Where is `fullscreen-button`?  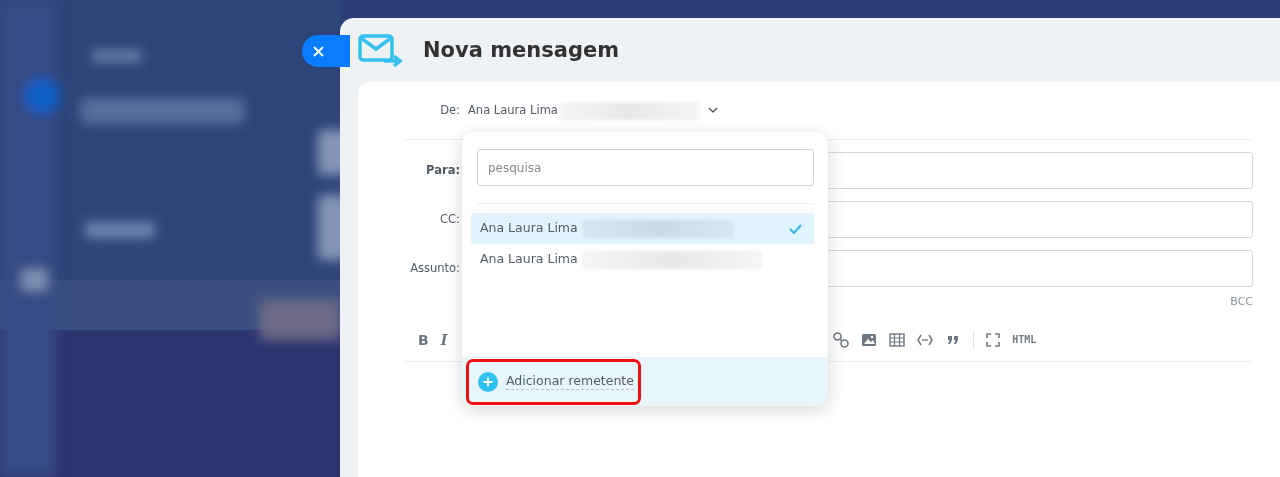
fullscreen-button is located at coordinates (993, 339).